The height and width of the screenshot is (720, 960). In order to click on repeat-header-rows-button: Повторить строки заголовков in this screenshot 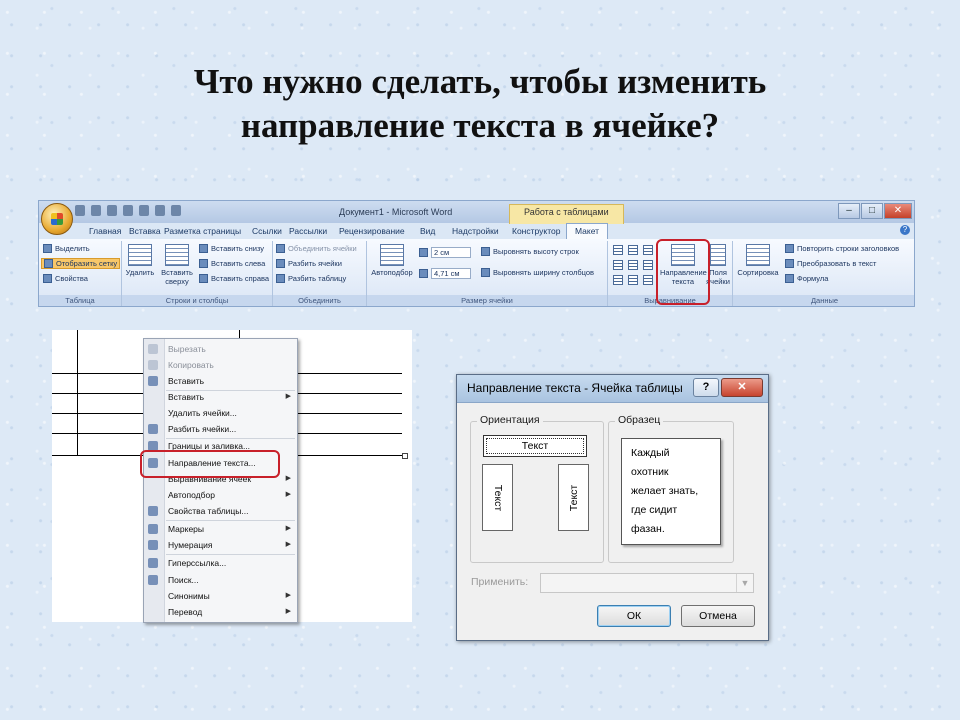, I will do `click(842, 248)`.